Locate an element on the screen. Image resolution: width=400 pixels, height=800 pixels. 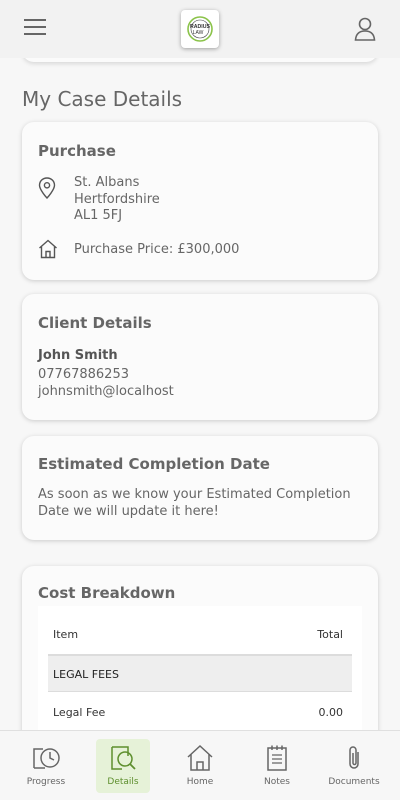
cost-table: Item Total LEGAL FEES Legal Fee 0.00 is located at coordinates (200, 668).